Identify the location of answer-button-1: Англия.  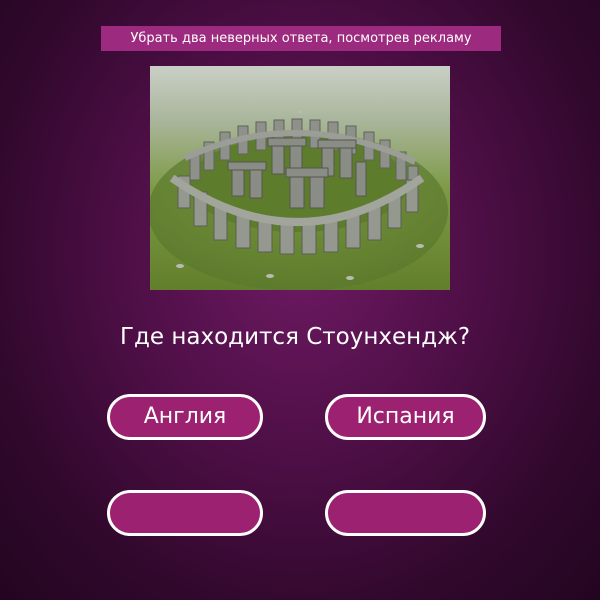
(185, 417).